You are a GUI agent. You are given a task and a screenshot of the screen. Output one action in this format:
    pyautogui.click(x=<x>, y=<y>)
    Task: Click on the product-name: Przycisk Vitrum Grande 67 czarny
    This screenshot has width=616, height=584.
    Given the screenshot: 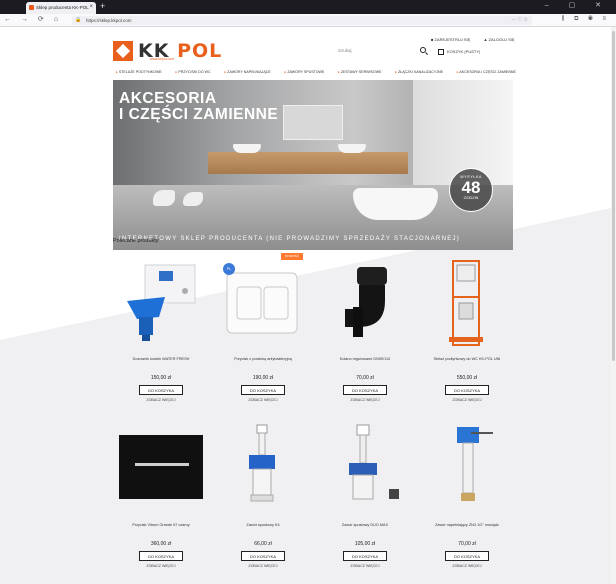 What is the action you would take?
    pyautogui.click(x=161, y=525)
    